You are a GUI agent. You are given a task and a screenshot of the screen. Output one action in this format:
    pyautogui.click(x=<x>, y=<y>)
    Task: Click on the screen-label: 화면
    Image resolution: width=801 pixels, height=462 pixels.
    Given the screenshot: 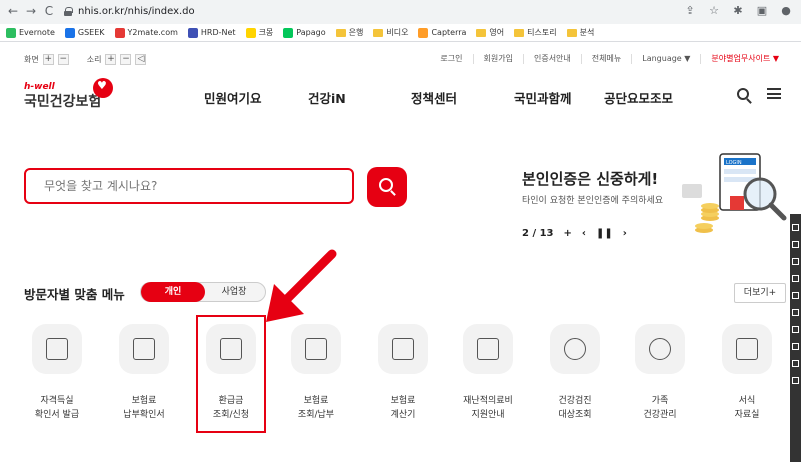 What is the action you would take?
    pyautogui.click(x=31, y=59)
    